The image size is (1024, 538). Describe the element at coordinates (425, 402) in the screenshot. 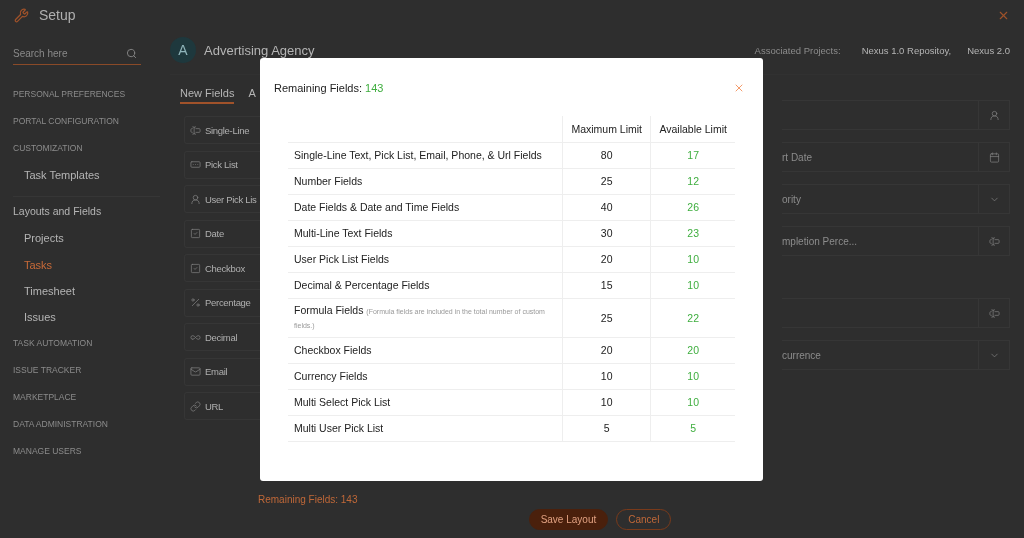

I see `table-cell: Multi Select Pick List` at that location.